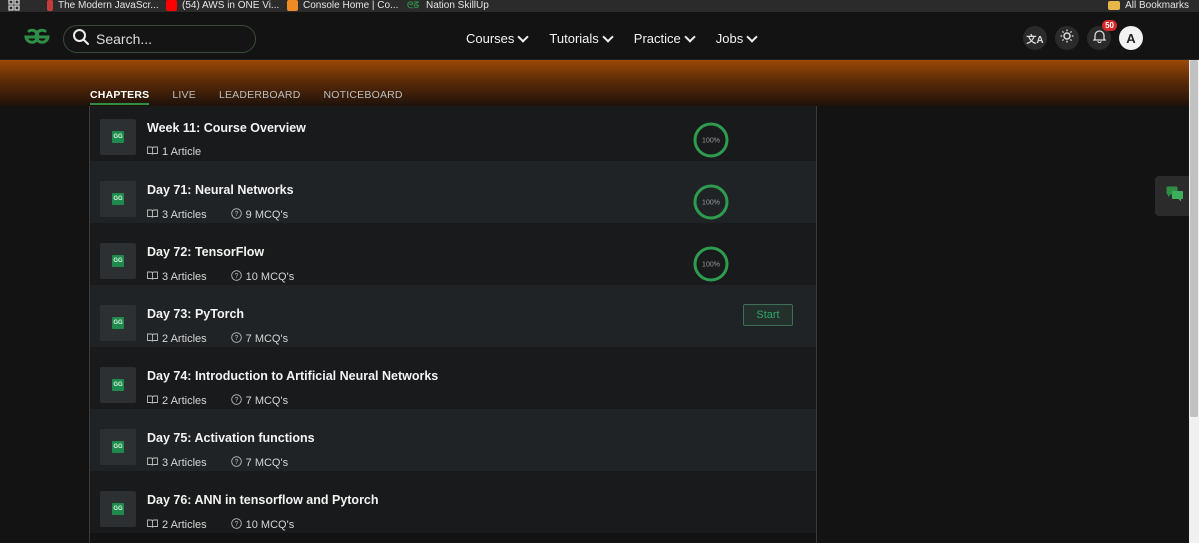  What do you see at coordinates (448, 6) in the screenshot?
I see `bookmark-item: ᘓᘔ Nation SkillUp` at bounding box center [448, 6].